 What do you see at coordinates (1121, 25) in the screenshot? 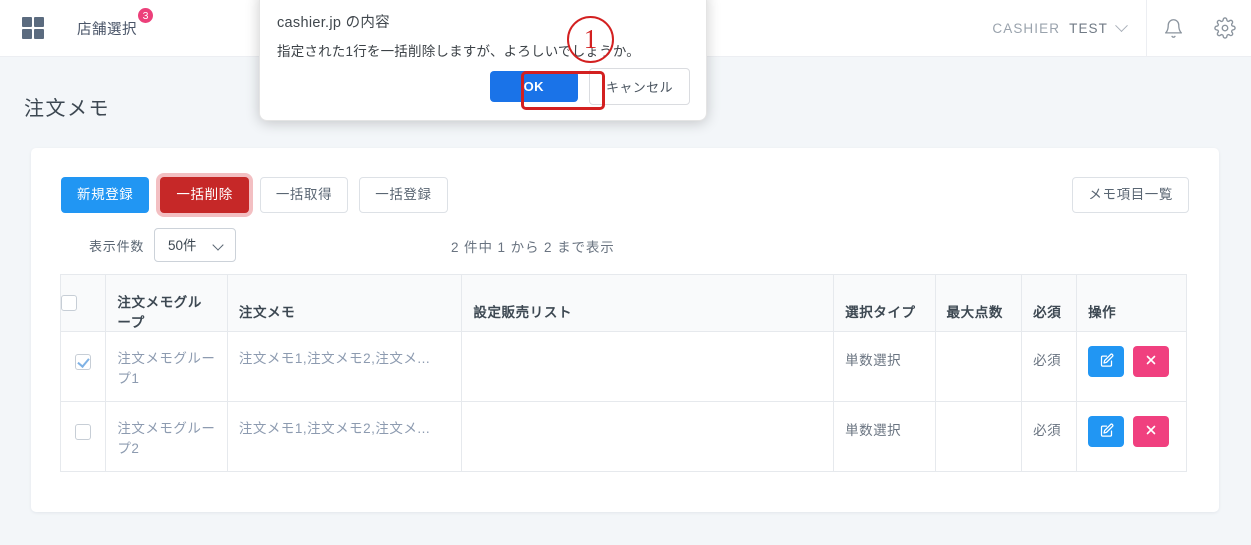
I see `chevron-down-icon` at bounding box center [1121, 25].